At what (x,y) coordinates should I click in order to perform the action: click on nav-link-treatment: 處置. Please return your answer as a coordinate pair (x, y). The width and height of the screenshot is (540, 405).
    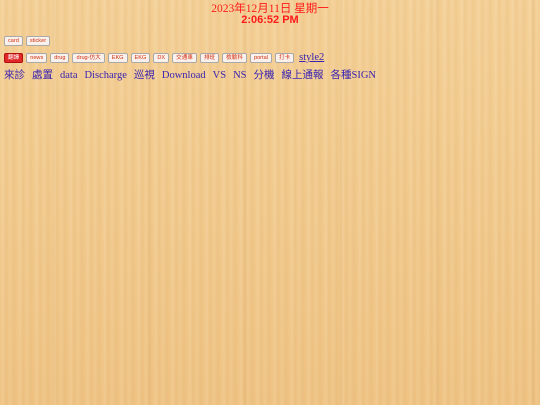
    Looking at the image, I should click on (42, 74).